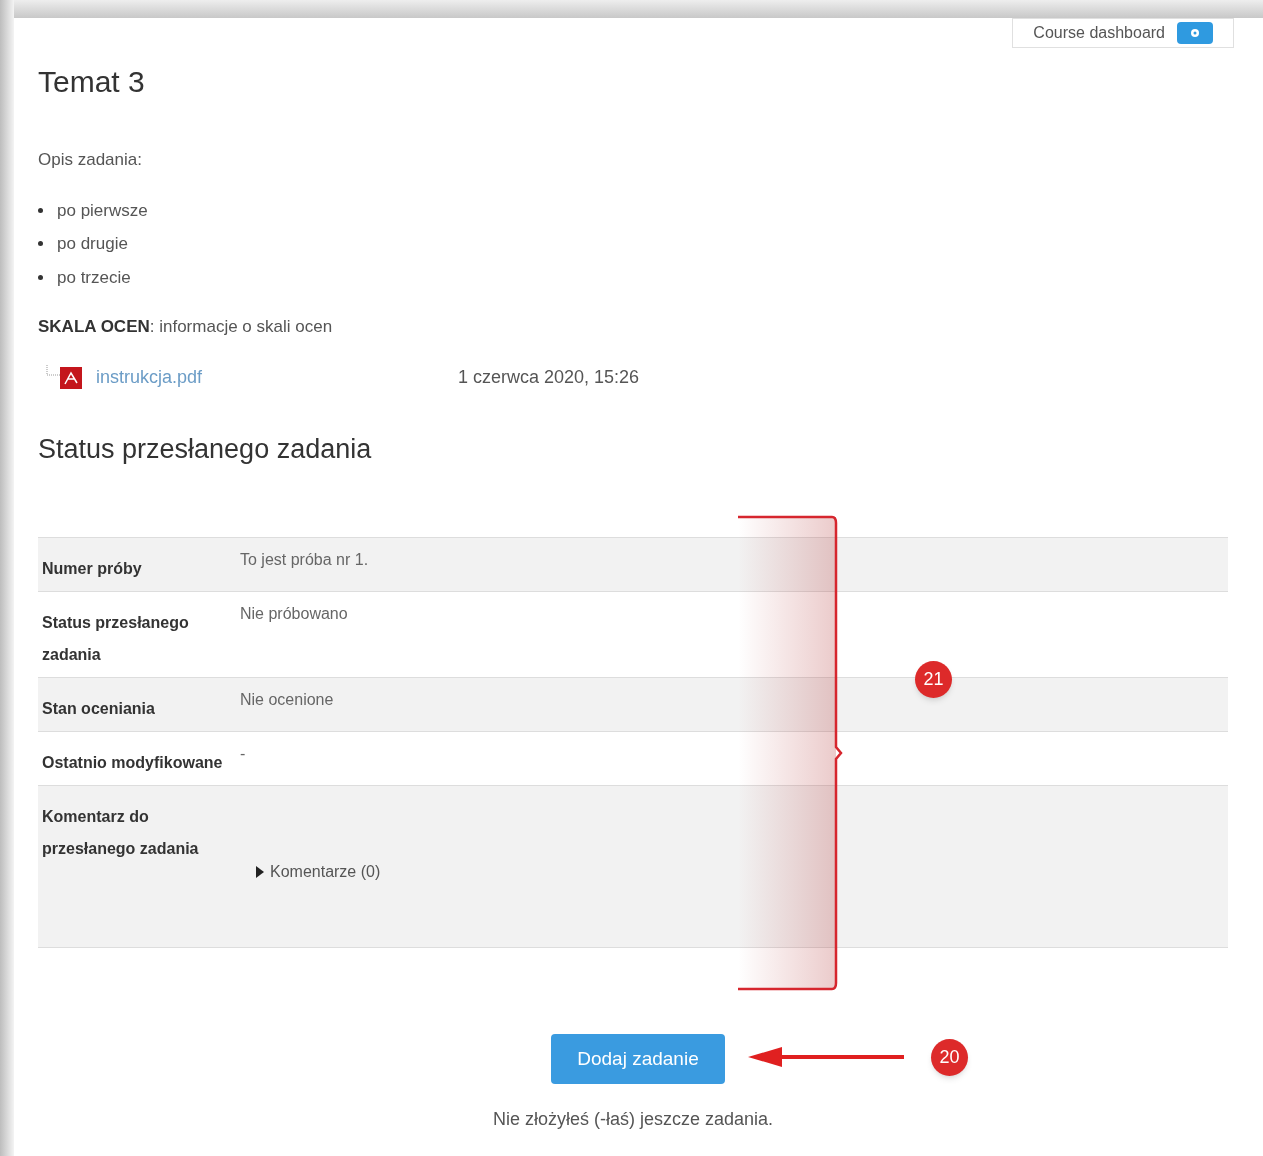 The width and height of the screenshot is (1263, 1156). Describe the element at coordinates (71, 377) in the screenshot. I see `pdf-icon` at that location.